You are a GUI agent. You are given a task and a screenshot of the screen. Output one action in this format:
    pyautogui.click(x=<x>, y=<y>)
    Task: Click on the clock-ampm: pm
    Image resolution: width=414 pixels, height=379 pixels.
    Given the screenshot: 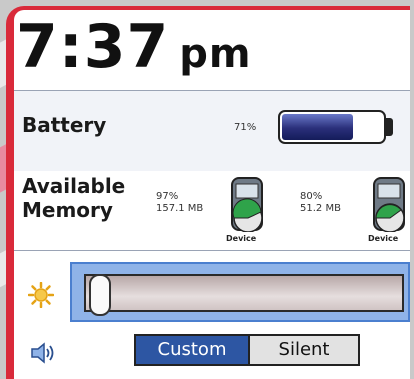 What is the action you would take?
    pyautogui.click(x=215, y=54)
    